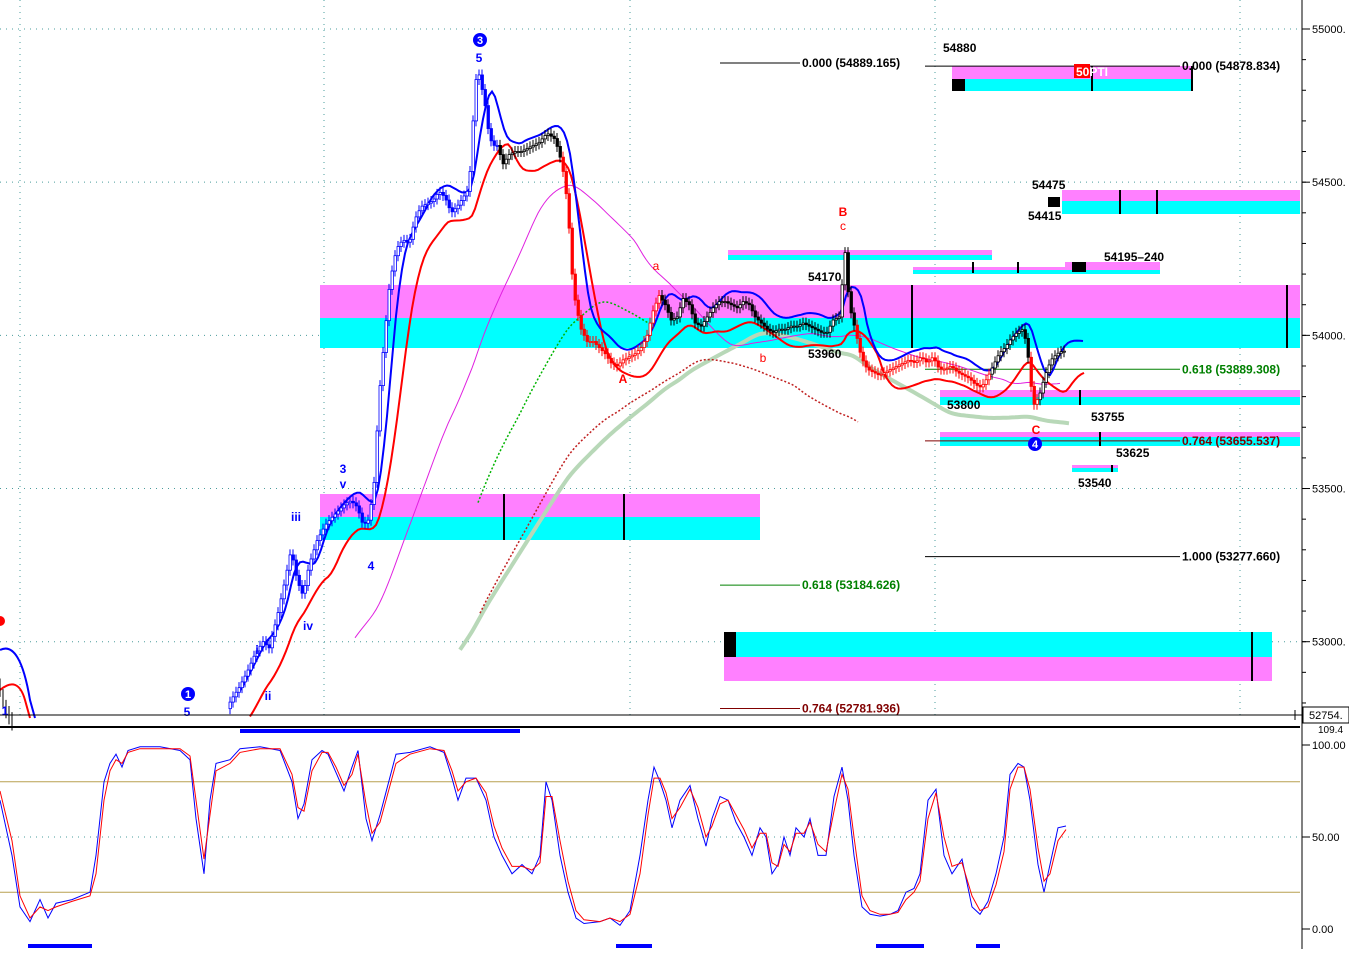 The image size is (1349, 954). Describe the element at coordinates (1231, 557) in the screenshot. I see `fib-label: 1.000 (53277.660)` at that location.